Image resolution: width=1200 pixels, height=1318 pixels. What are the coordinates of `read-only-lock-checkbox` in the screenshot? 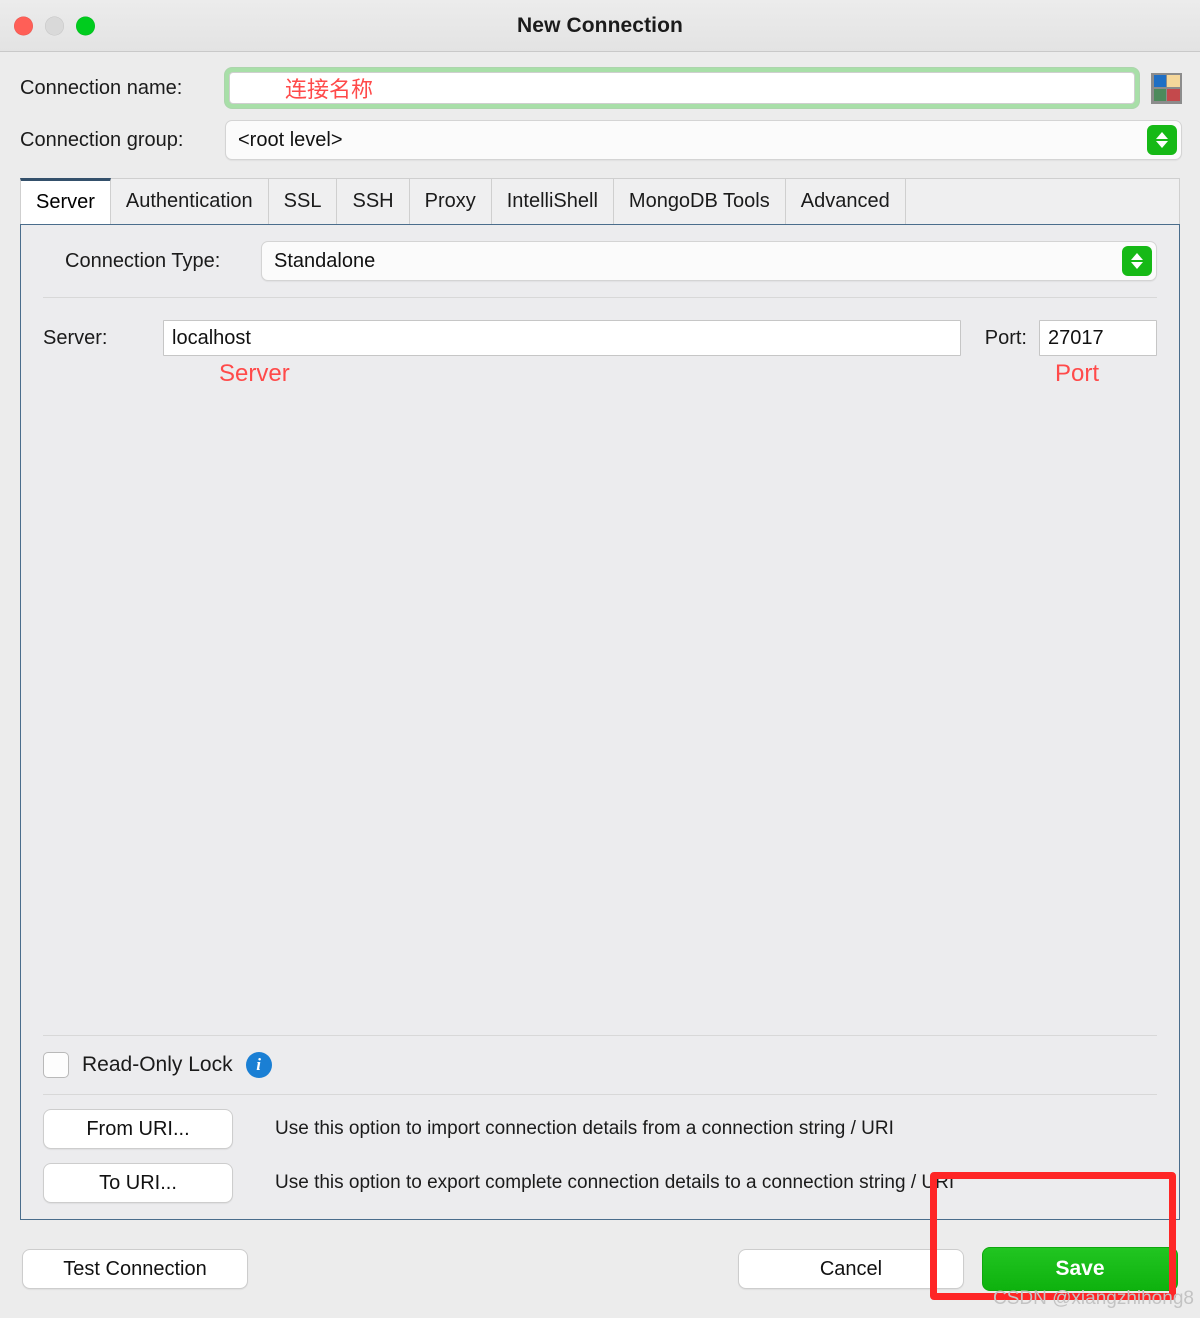 It's located at (56, 1065).